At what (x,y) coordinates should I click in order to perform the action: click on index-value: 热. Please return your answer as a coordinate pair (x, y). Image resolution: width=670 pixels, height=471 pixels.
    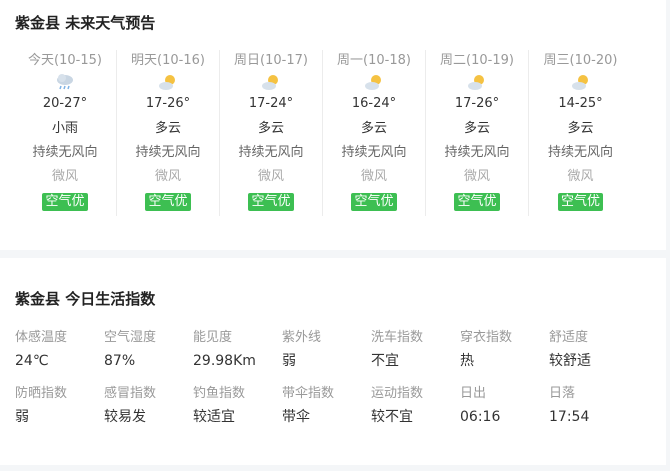
    Looking at the image, I should click on (467, 361).